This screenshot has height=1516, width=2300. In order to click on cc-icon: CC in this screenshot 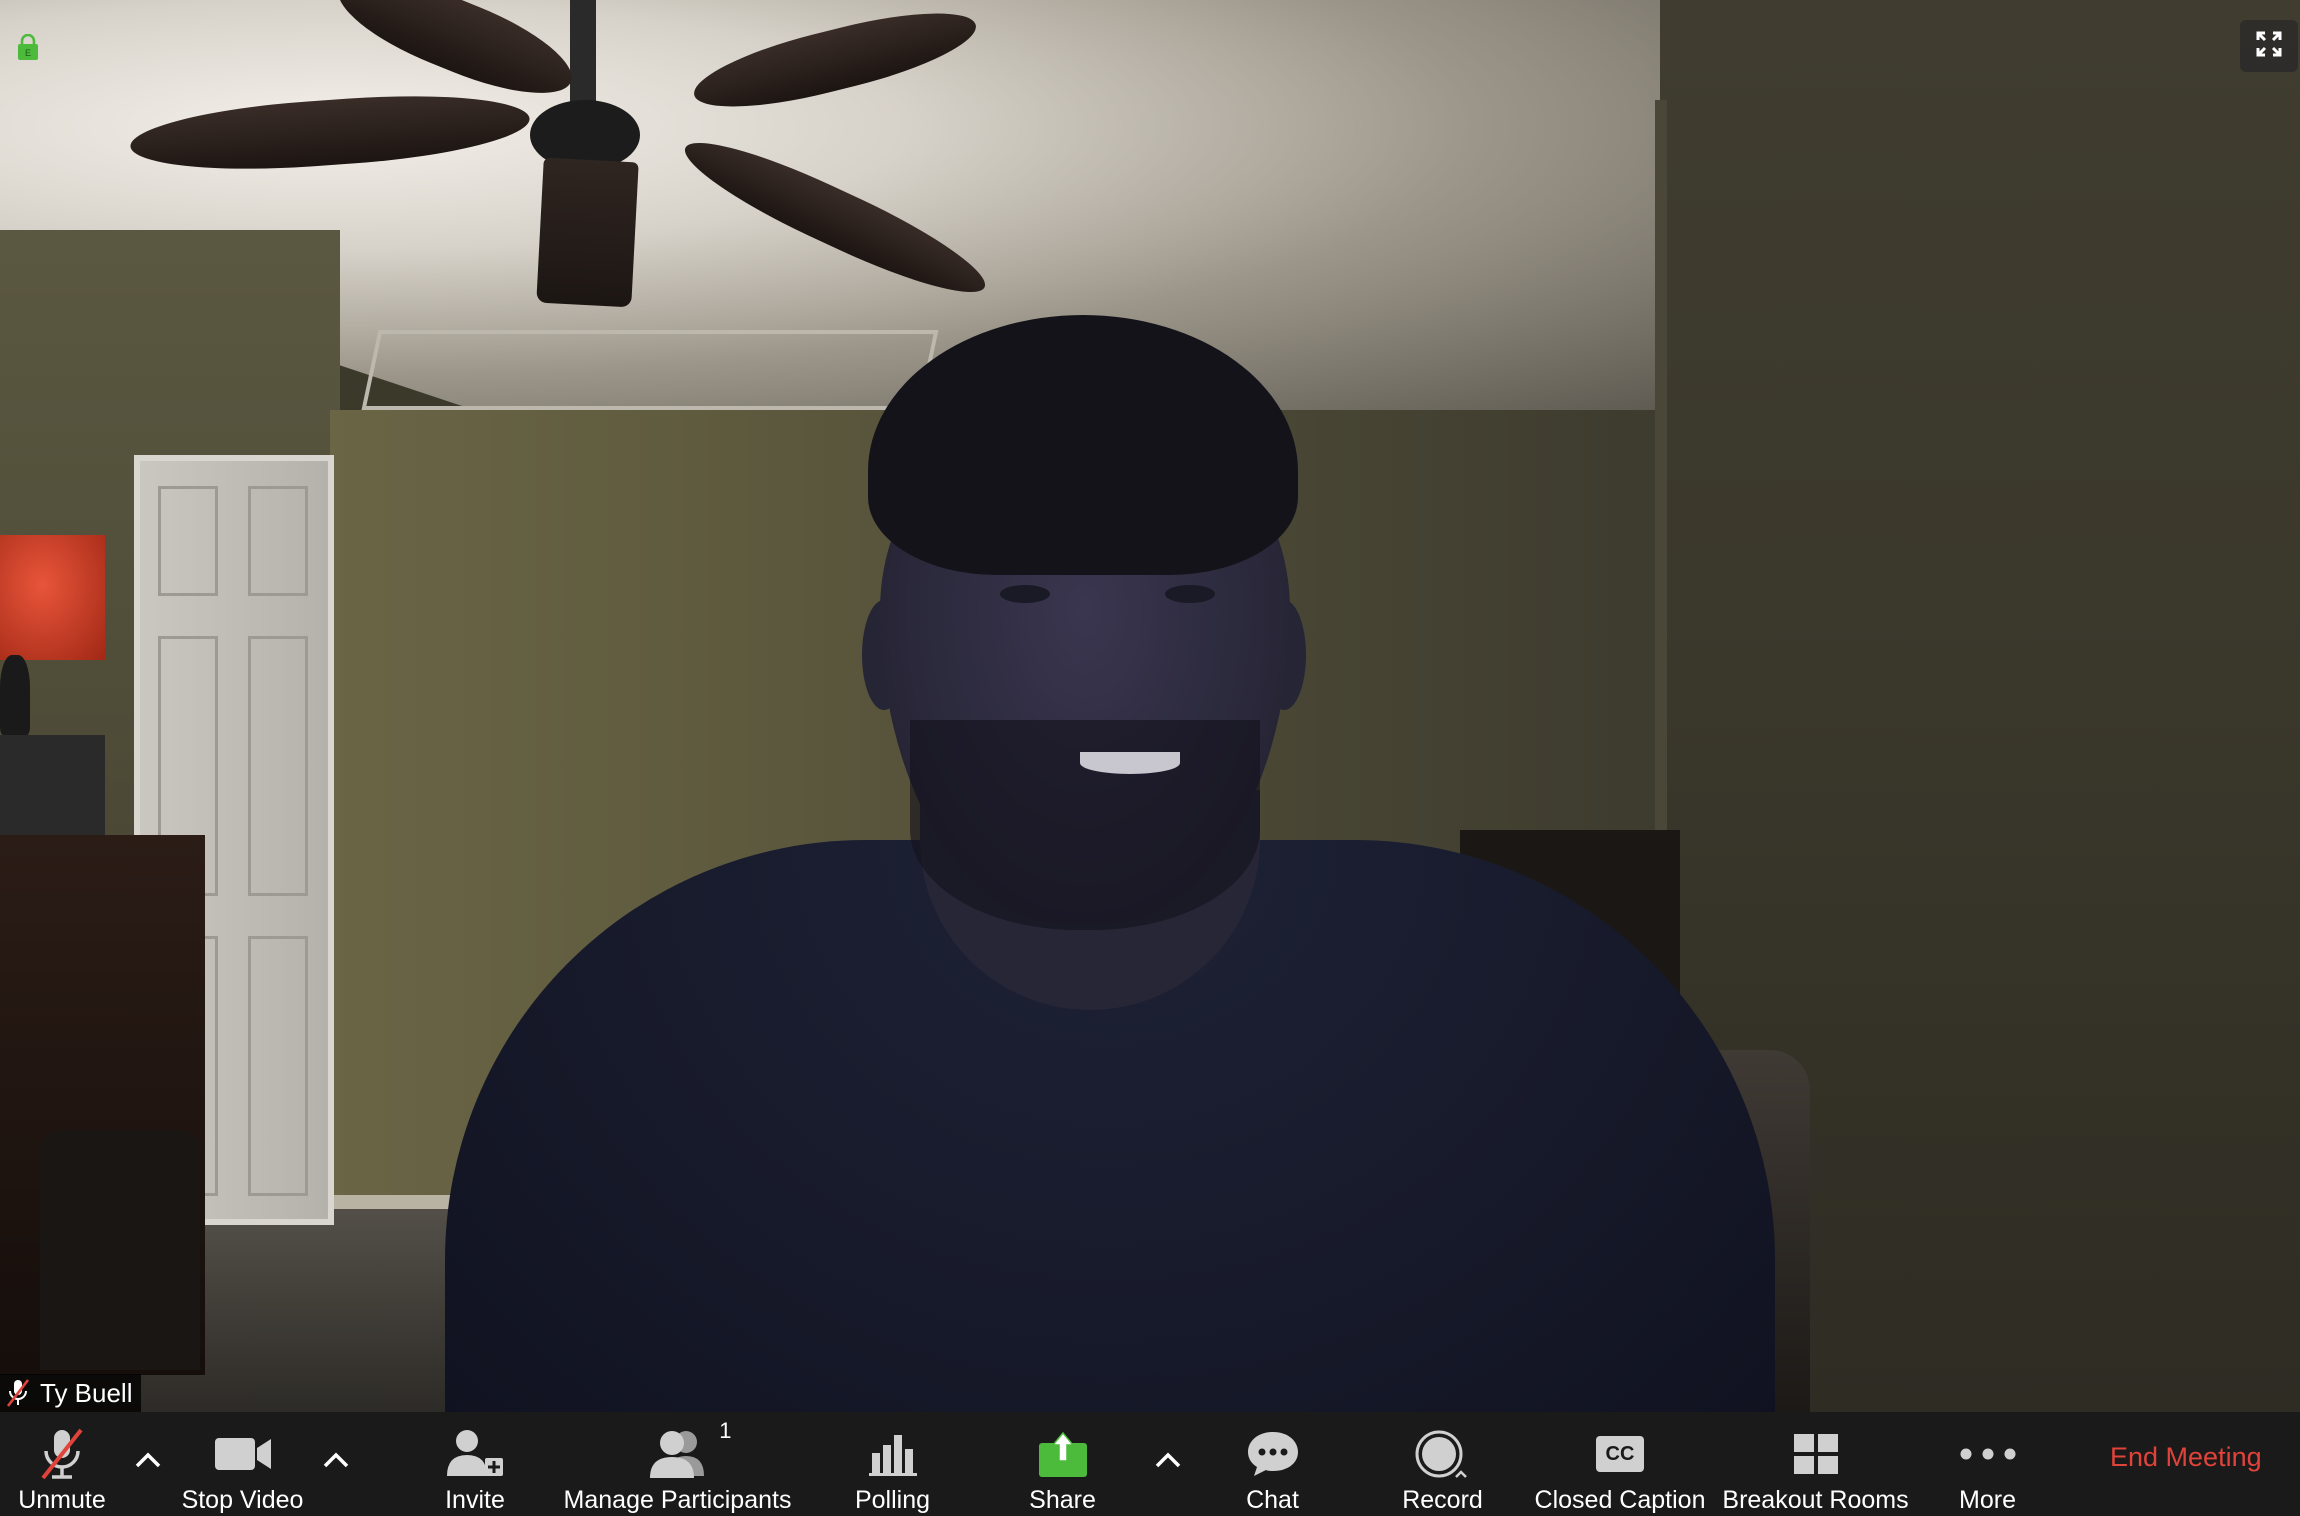, I will do `click(1620, 1454)`.